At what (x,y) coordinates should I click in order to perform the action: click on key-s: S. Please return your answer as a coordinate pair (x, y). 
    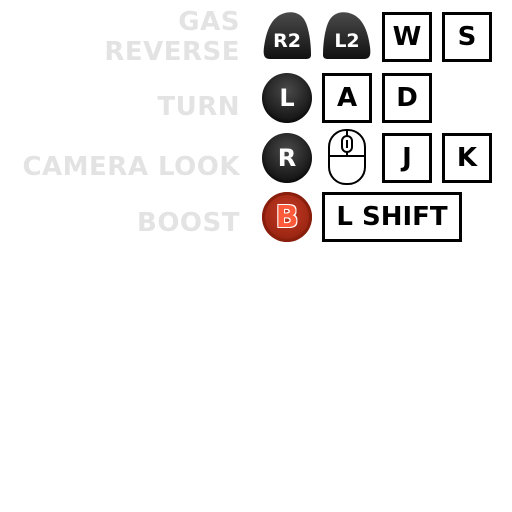
    Looking at the image, I should click on (467, 37).